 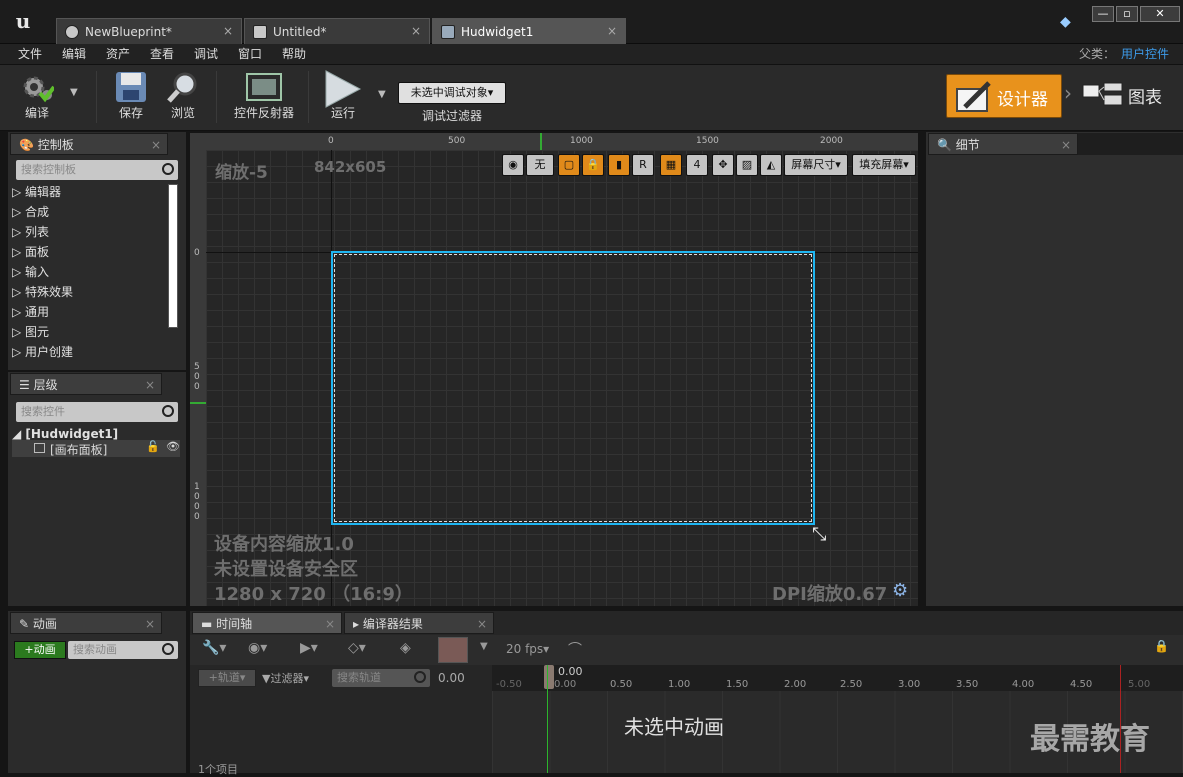 I want to click on mirror-icon: ◭, so click(x=771, y=165).